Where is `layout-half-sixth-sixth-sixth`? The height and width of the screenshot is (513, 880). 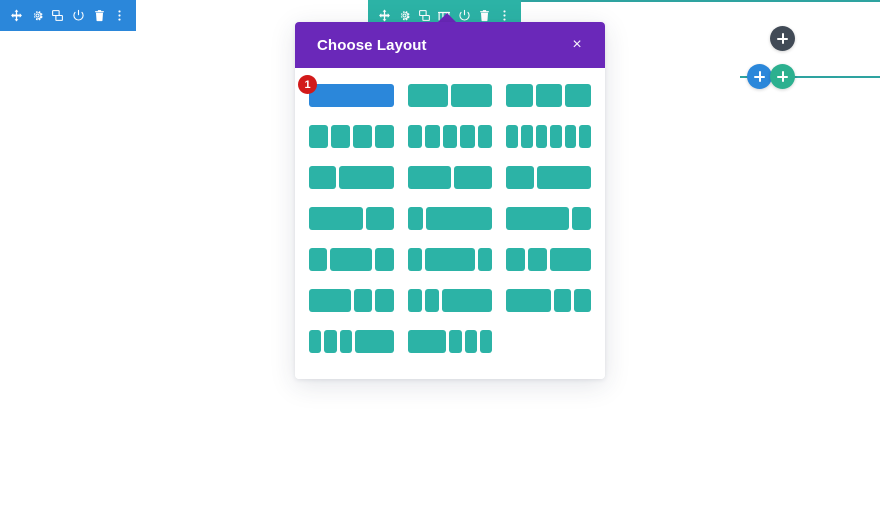 layout-half-sixth-sixth-sixth is located at coordinates (450, 341).